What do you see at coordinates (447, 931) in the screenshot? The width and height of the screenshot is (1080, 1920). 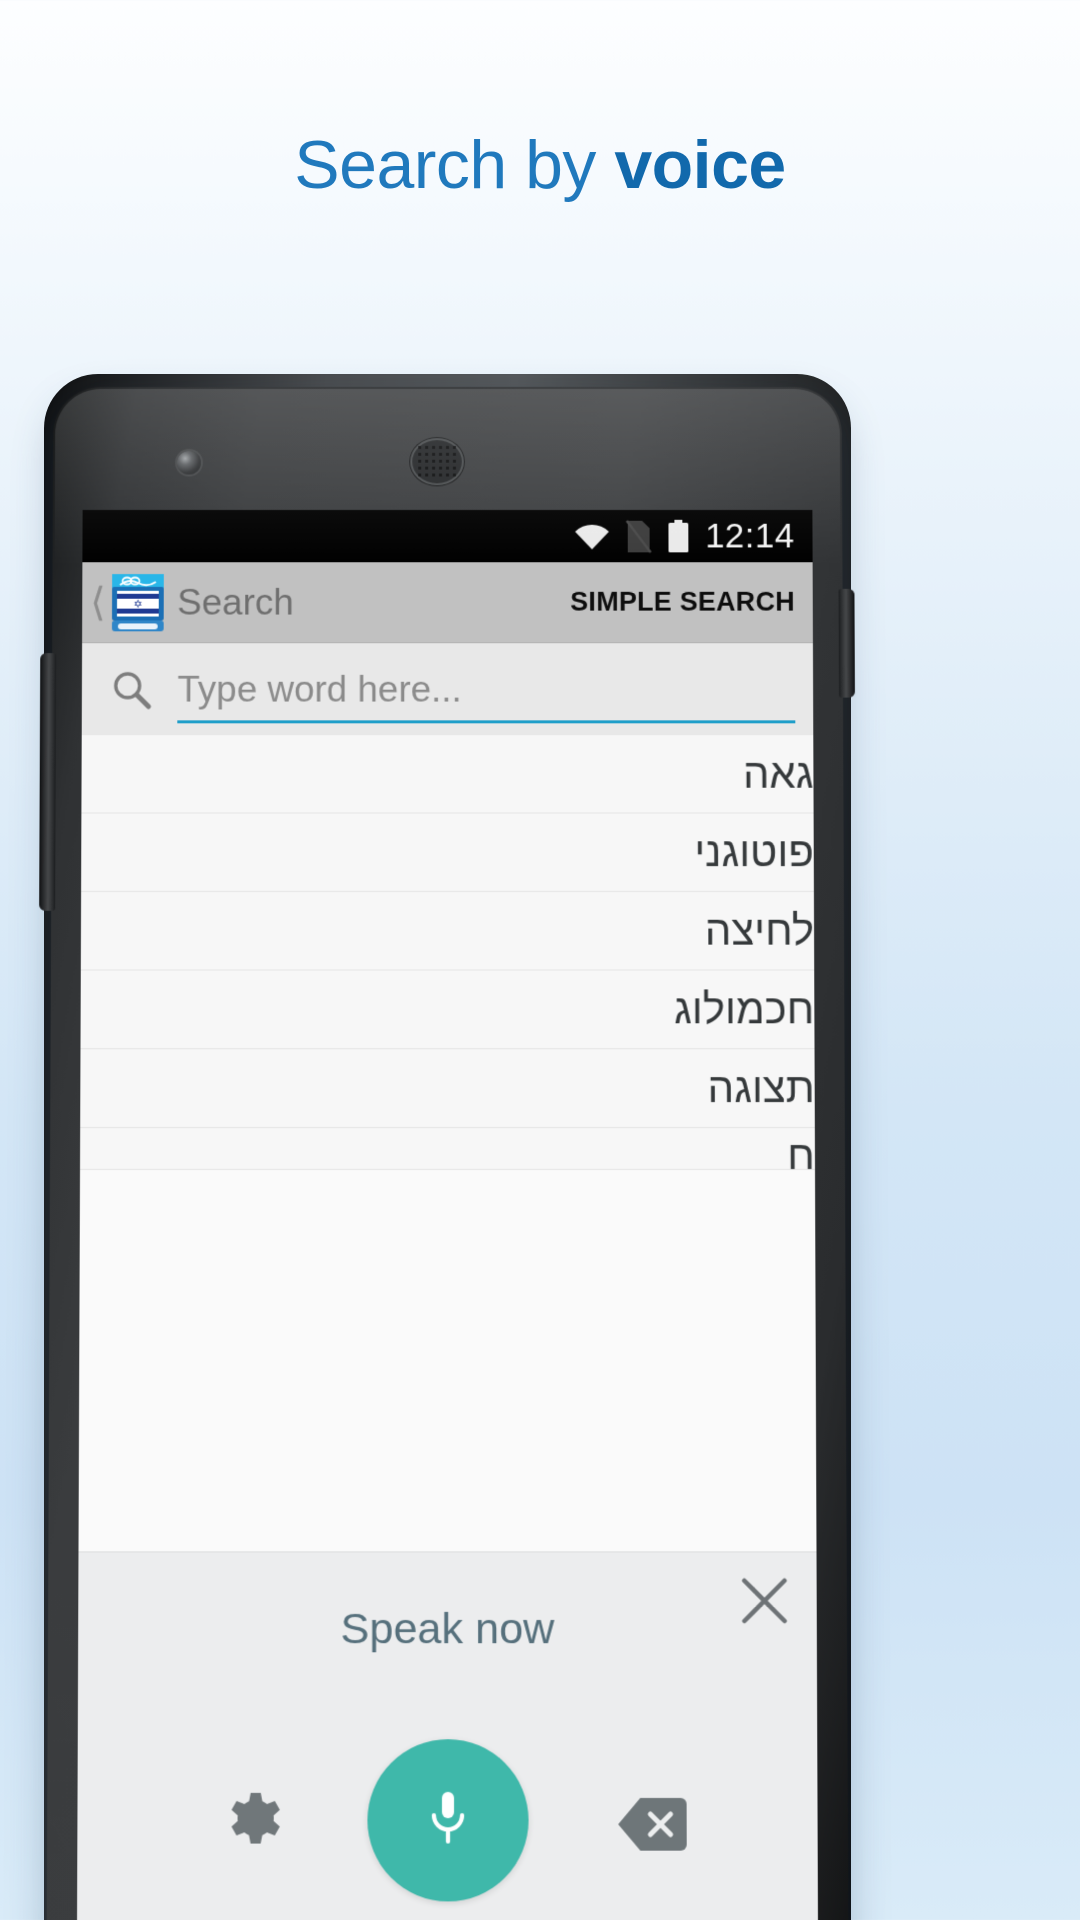 I see `list-item: לחיצה` at bounding box center [447, 931].